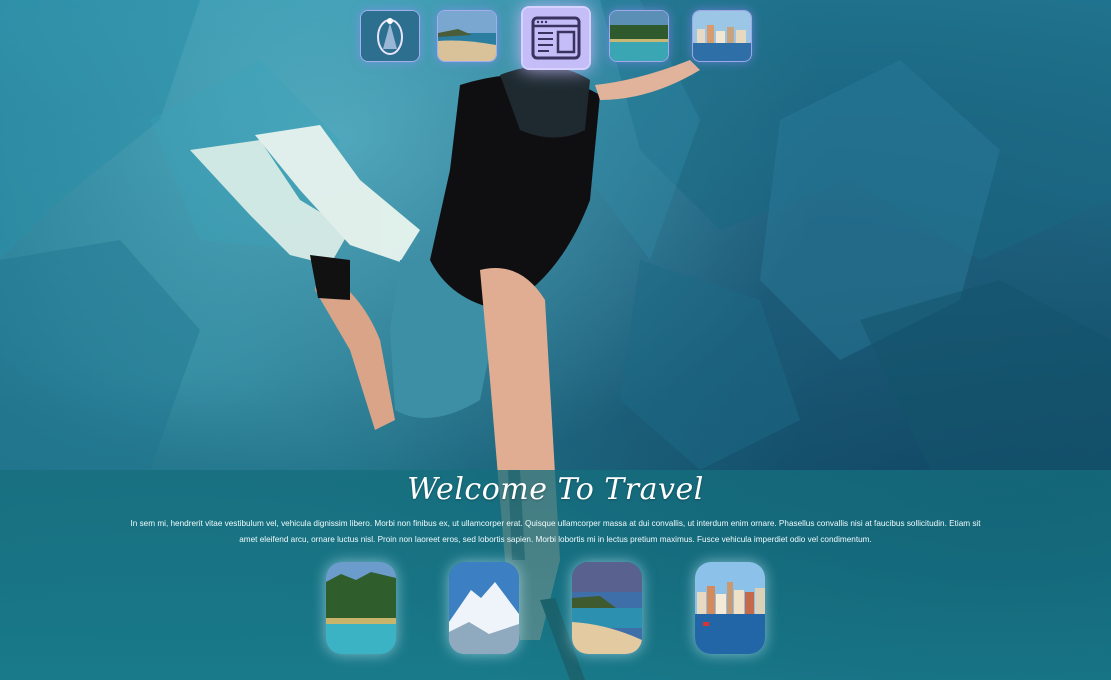 This screenshot has height=680, width=1111. I want to click on beach-cliff-icon, so click(607, 608).